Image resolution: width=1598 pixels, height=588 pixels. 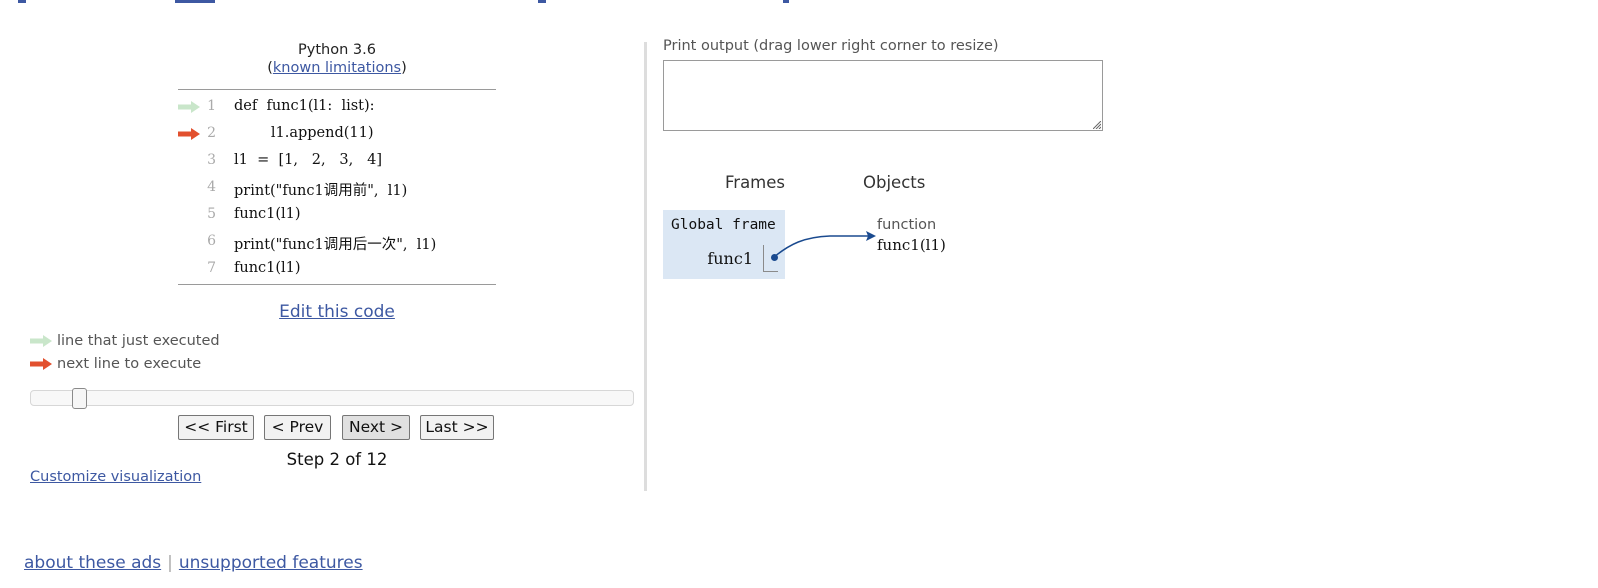 I want to click on line-number: 4, so click(x=211, y=187).